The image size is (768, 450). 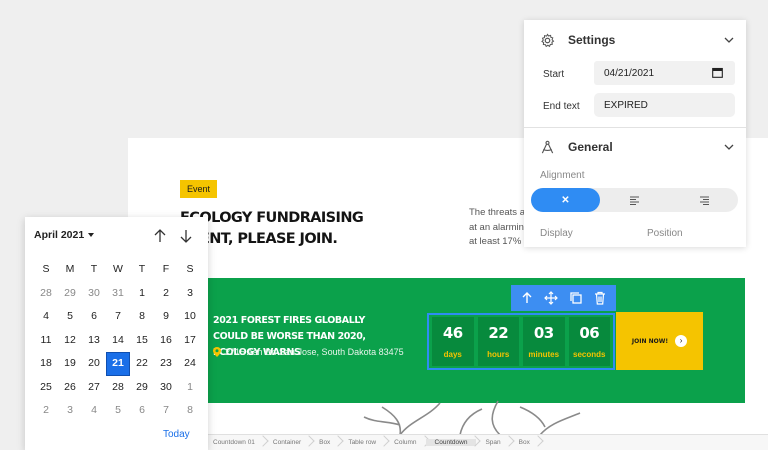 What do you see at coordinates (190, 364) in the screenshot?
I see `calendar-day: 24` at bounding box center [190, 364].